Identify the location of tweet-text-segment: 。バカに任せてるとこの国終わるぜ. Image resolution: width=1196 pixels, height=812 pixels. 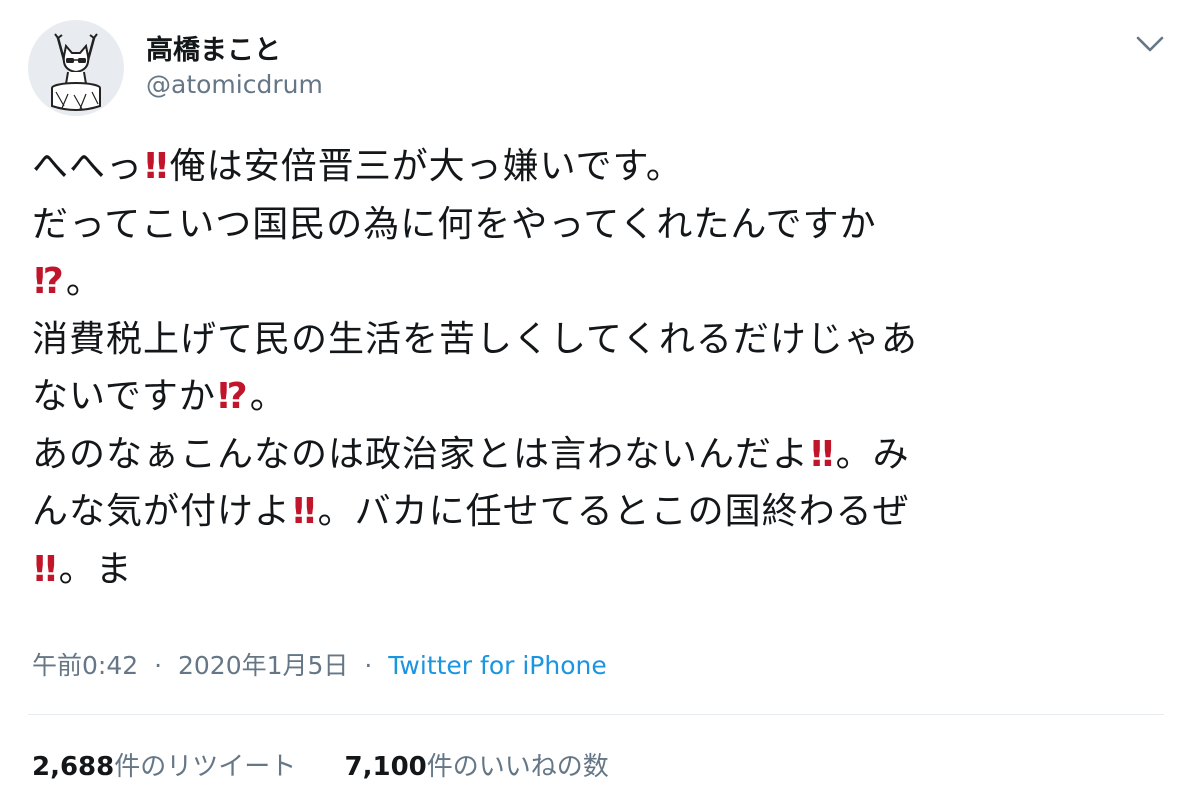
(613, 511).